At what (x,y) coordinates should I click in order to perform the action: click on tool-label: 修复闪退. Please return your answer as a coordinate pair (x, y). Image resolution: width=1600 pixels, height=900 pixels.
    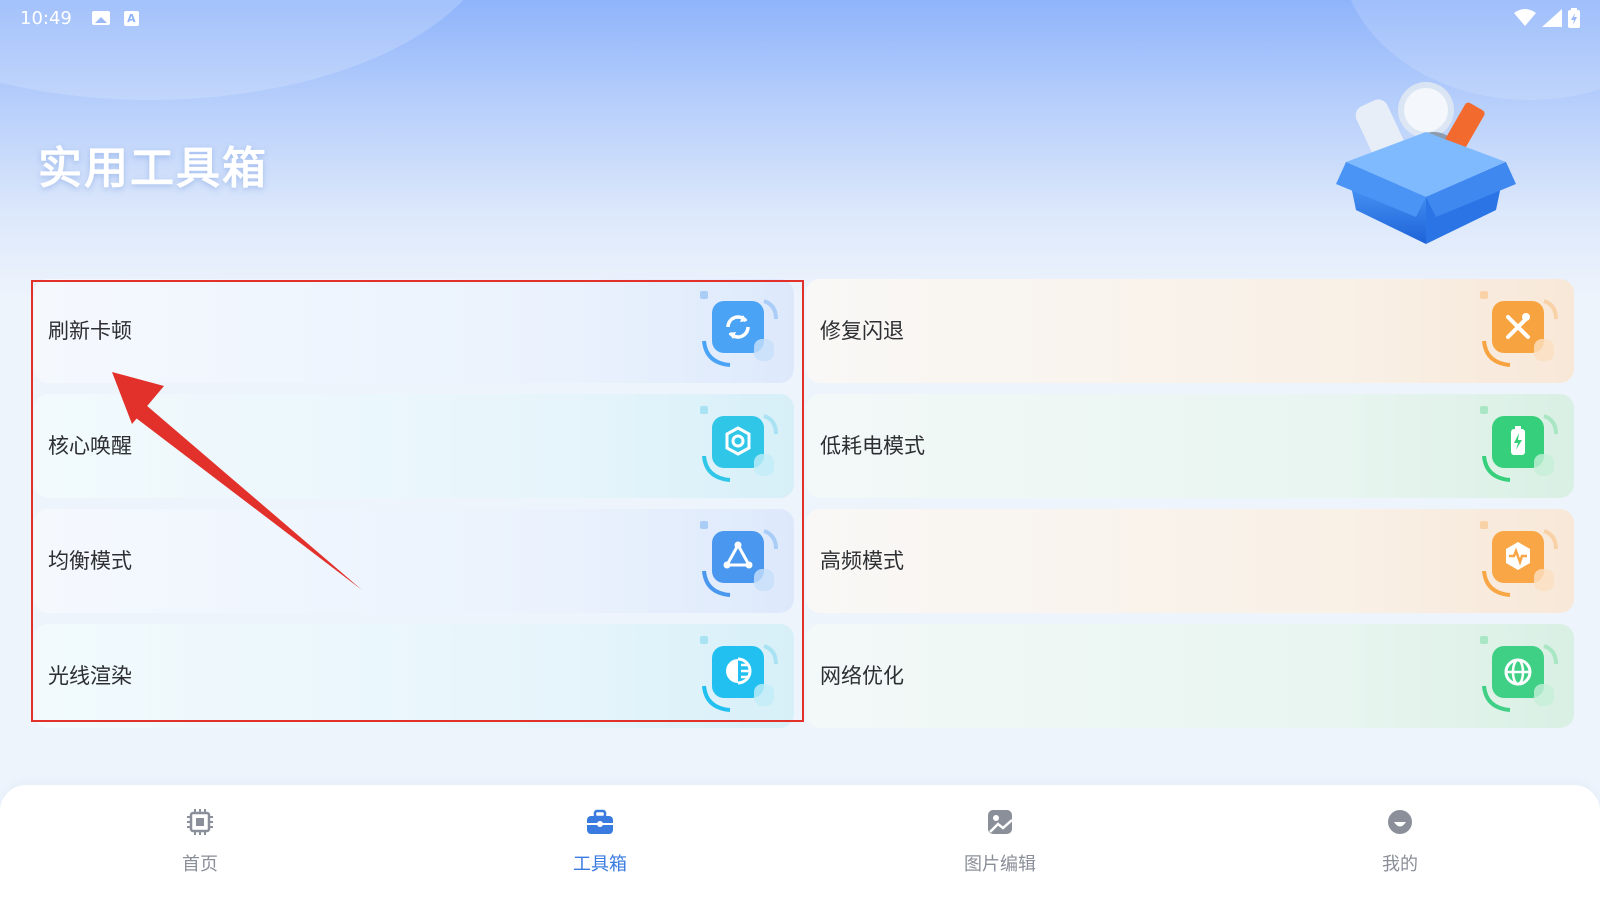
    Looking at the image, I should click on (862, 331).